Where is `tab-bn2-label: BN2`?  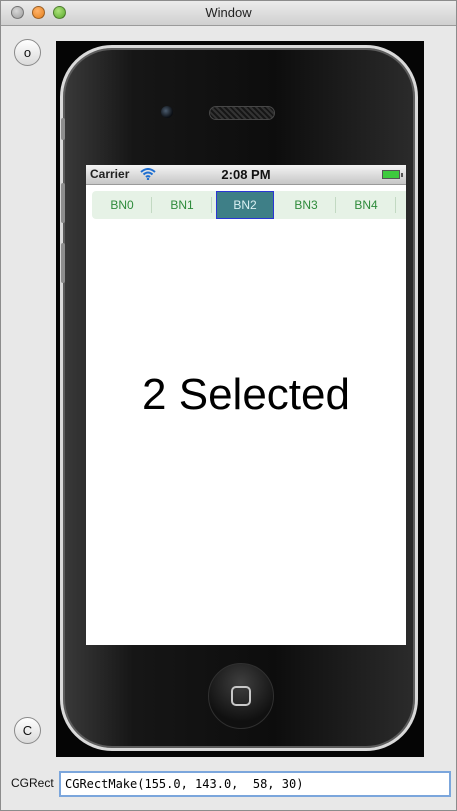 tab-bn2-label: BN2 is located at coordinates (245, 205).